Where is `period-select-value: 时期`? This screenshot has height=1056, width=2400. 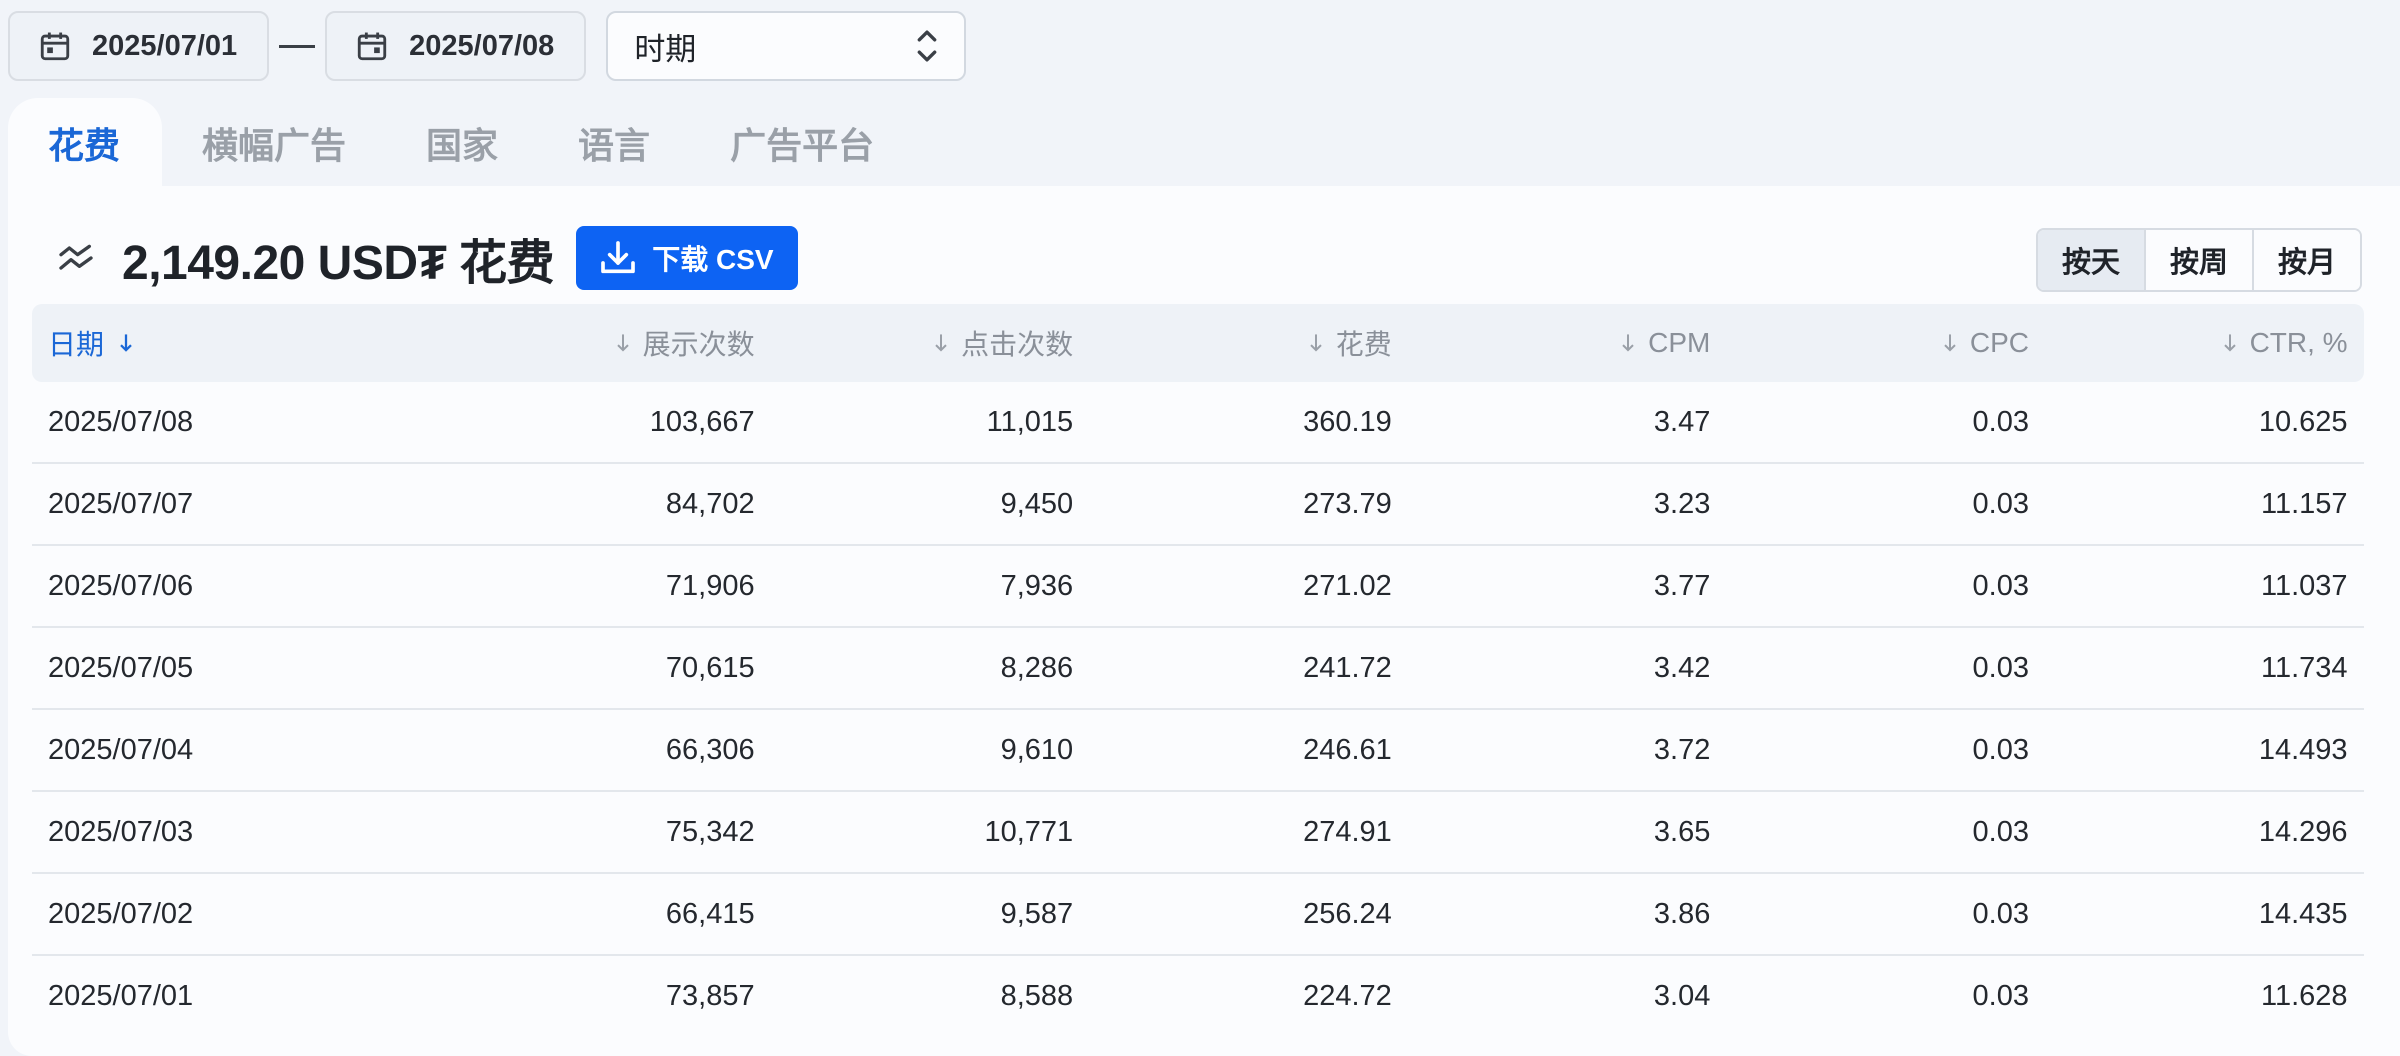
period-select-value: 时期 is located at coordinates (665, 49).